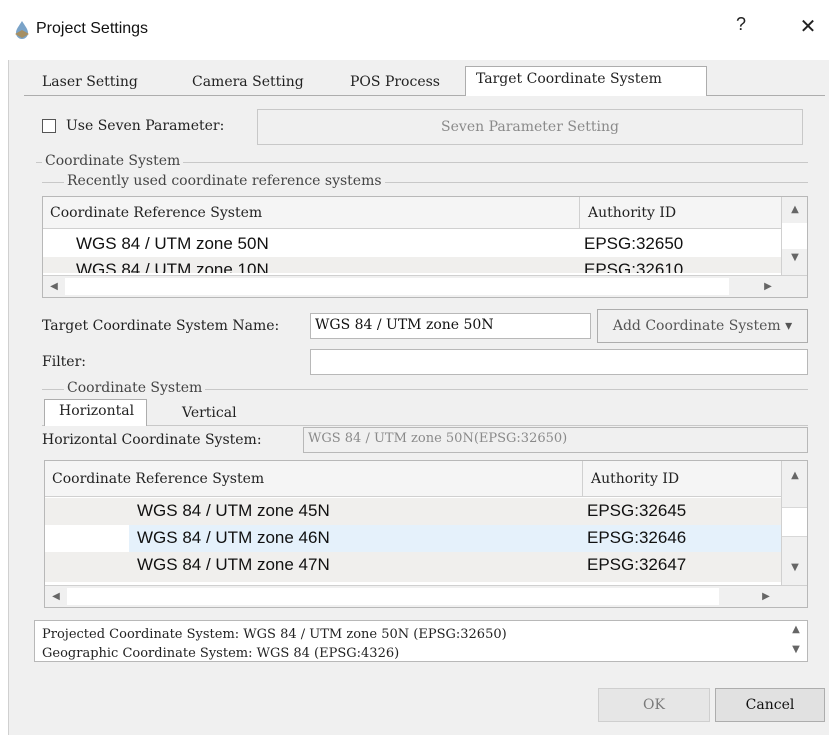 The width and height of the screenshot is (829, 735). What do you see at coordinates (413, 567) in the screenshot?
I see `table-row: WGS 84 / UTM zone 47N EPSG:32647` at bounding box center [413, 567].